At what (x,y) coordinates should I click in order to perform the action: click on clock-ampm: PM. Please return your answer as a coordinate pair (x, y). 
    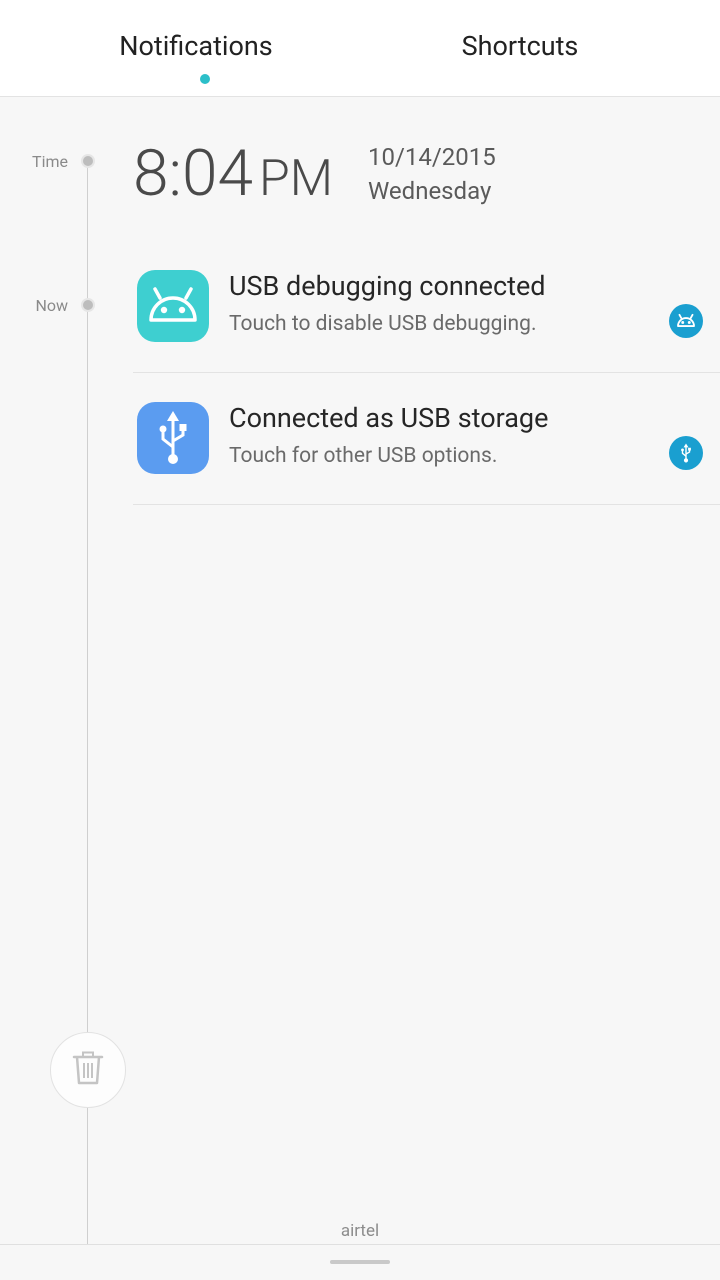
    Looking at the image, I should click on (295, 179).